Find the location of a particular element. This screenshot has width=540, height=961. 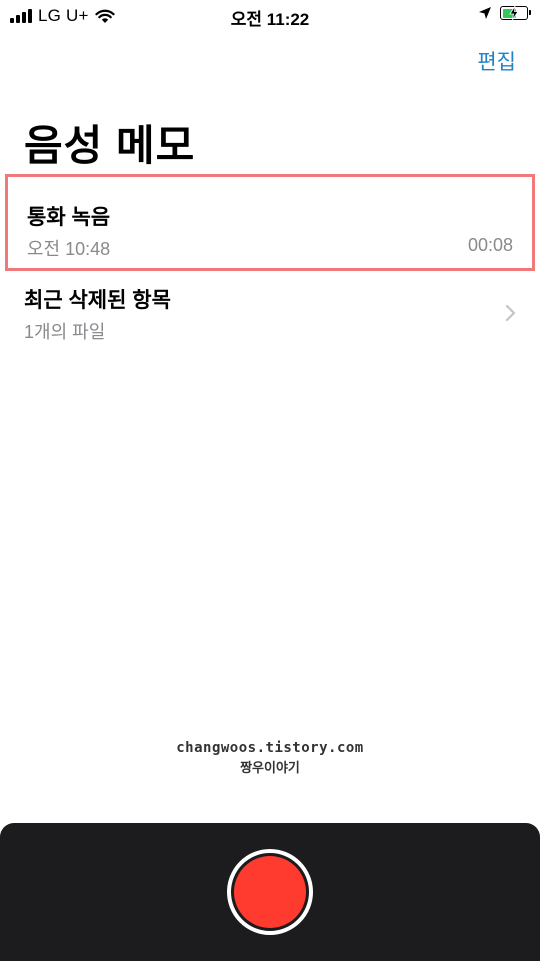

recently-deleted-item: 최근 삭제된 항목 1개의 파일 is located at coordinates (270, 312).